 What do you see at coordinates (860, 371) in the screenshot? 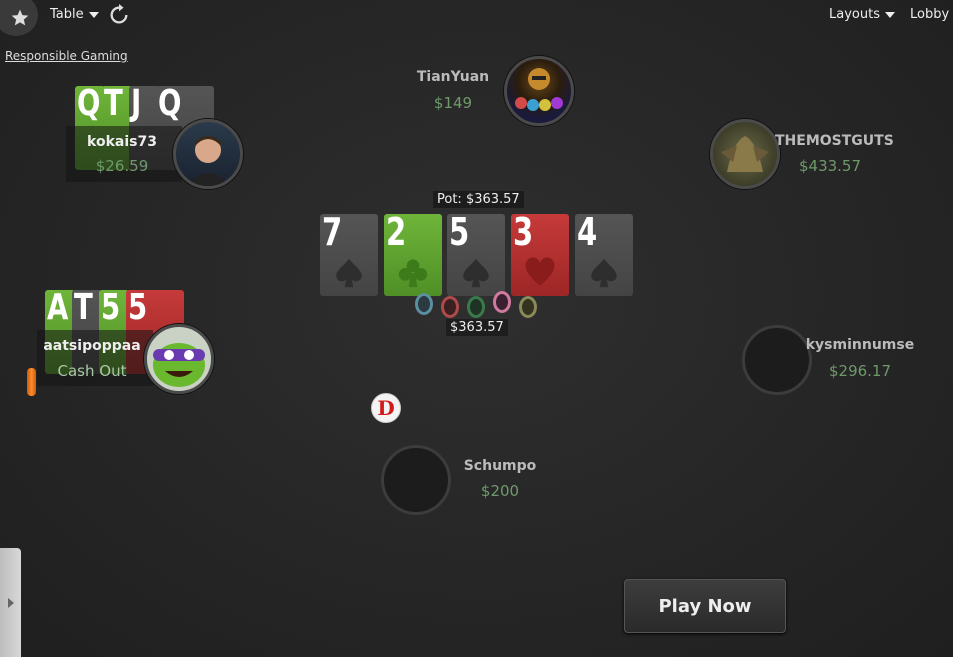
I see `player-stack-kysminnumse: $296.17` at bounding box center [860, 371].